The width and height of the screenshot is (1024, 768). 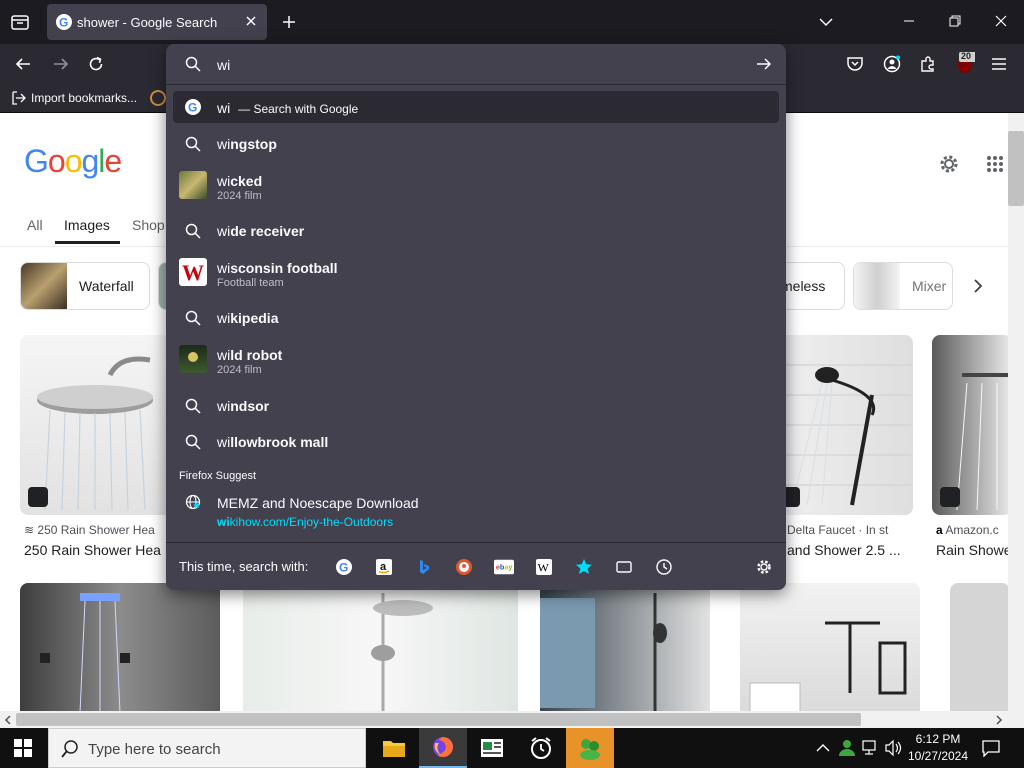 I want to click on windows-start-icon, so click(x=23, y=748).